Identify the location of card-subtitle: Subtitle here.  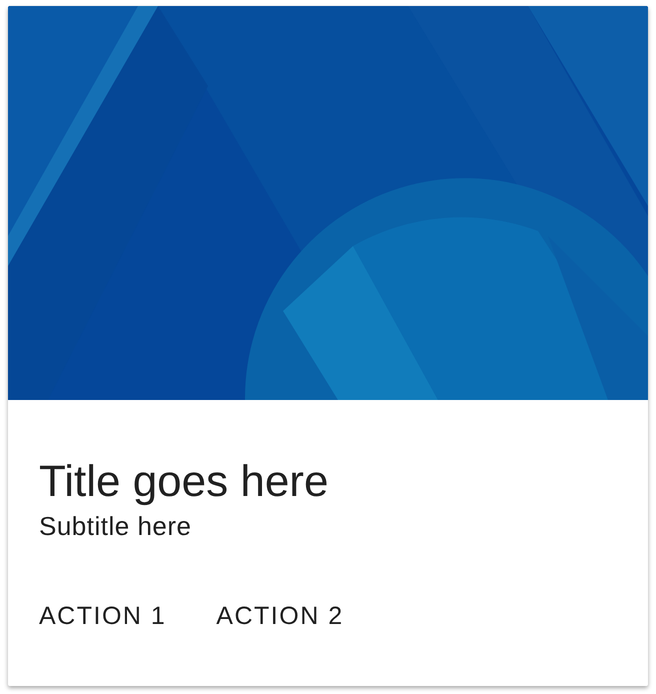
(115, 526).